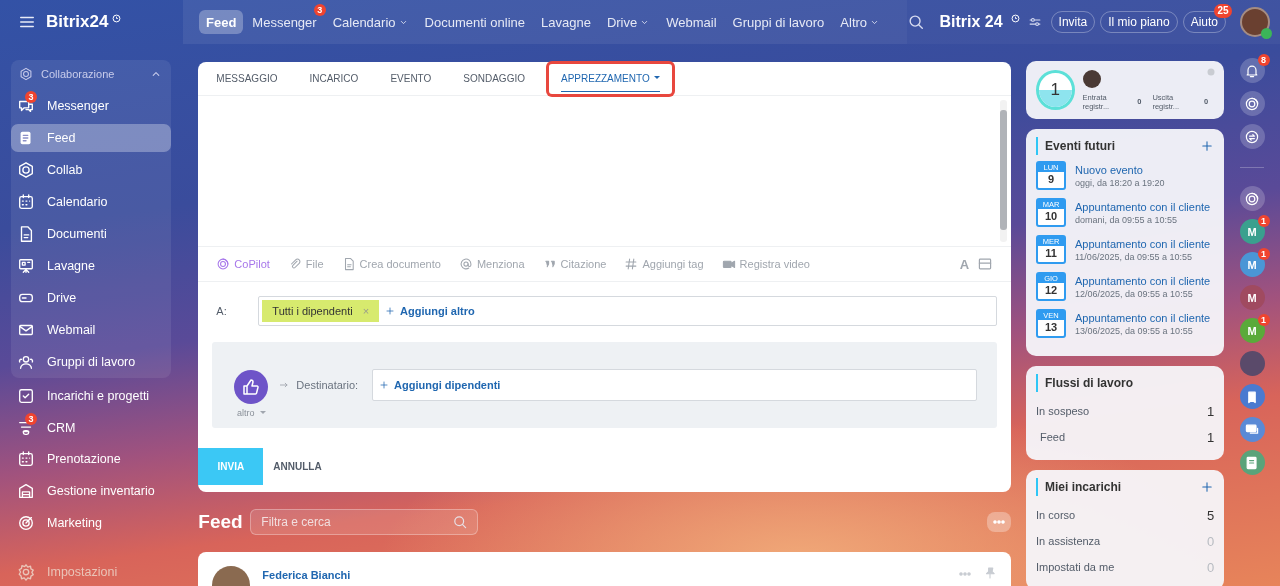  What do you see at coordinates (860, 22) in the screenshot?
I see `nav-tab: Altro` at bounding box center [860, 22].